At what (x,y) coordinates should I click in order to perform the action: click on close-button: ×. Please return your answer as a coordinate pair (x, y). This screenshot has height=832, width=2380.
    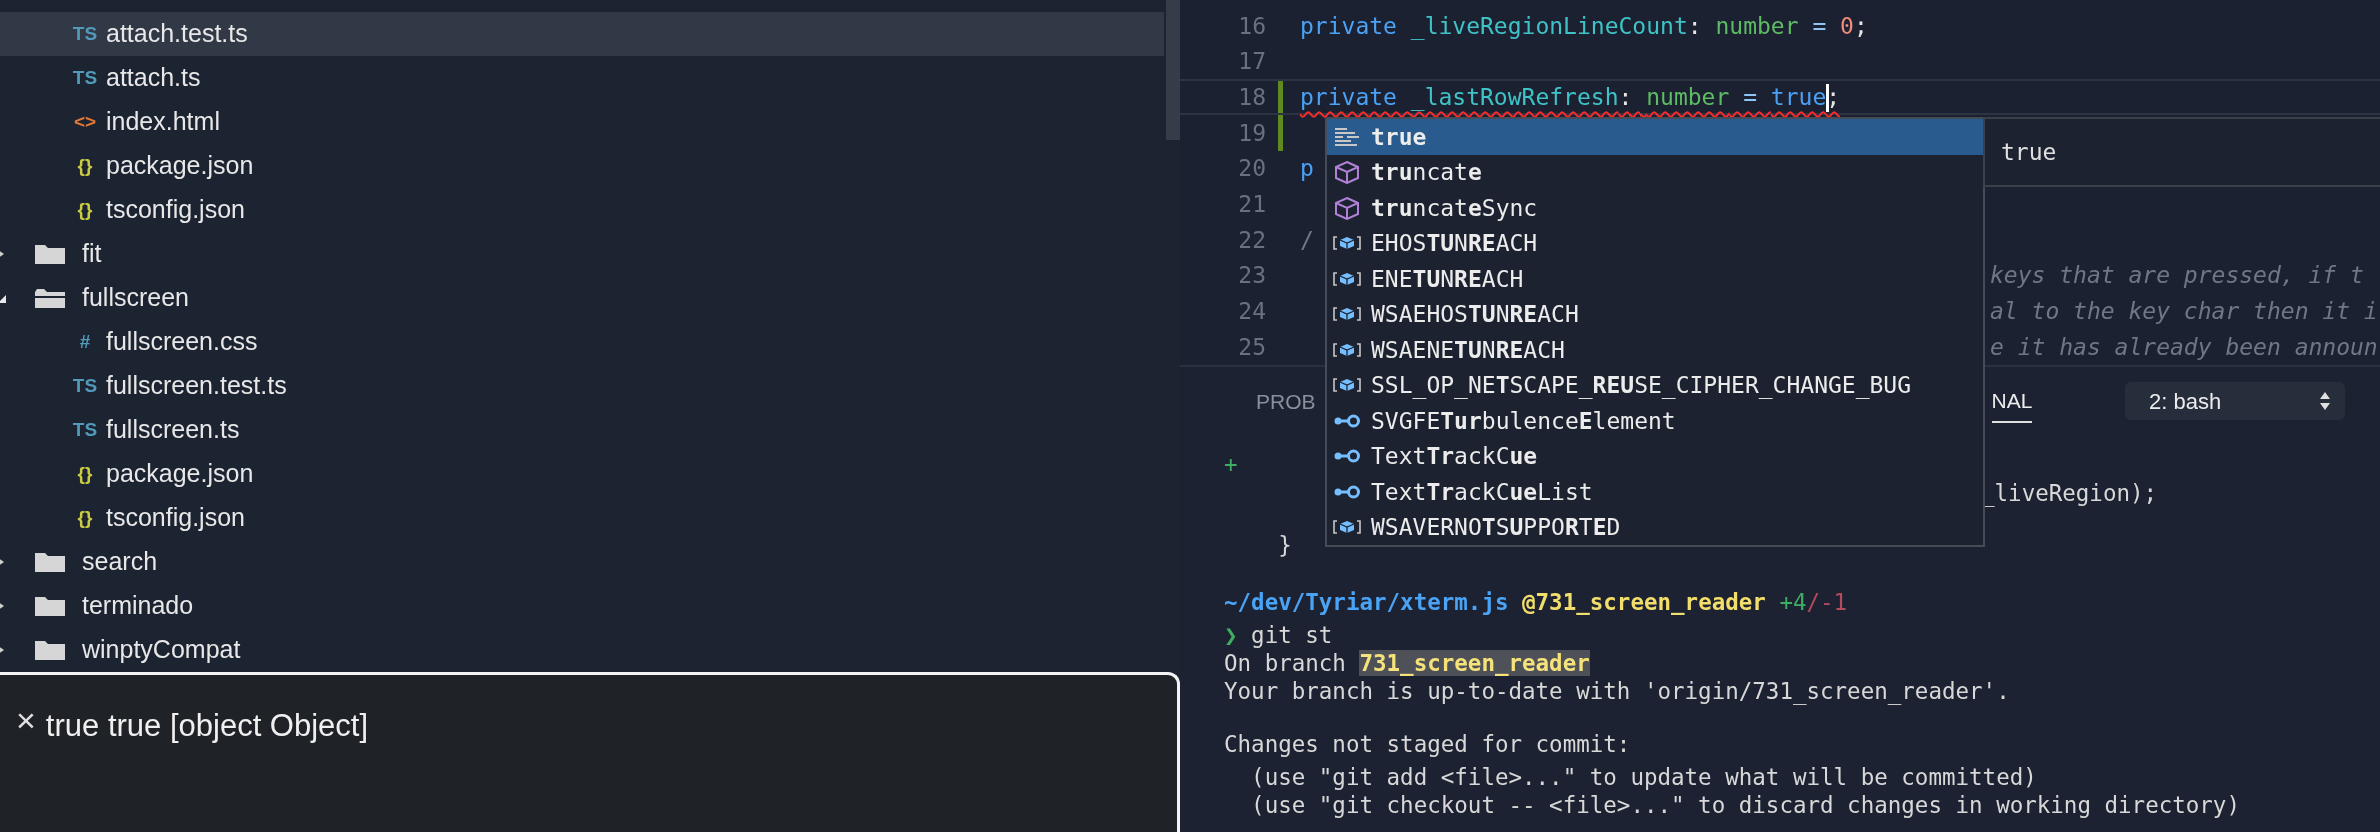
    Looking at the image, I should click on (26, 720).